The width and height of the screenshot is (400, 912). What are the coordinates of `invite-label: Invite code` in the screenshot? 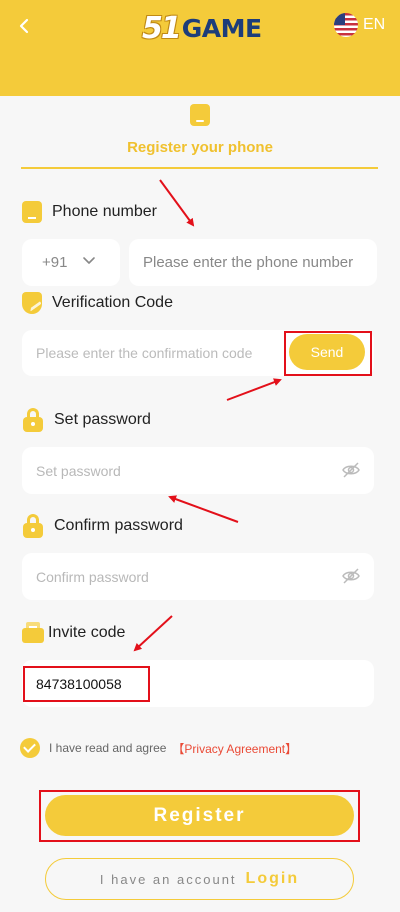 It's located at (87, 632).